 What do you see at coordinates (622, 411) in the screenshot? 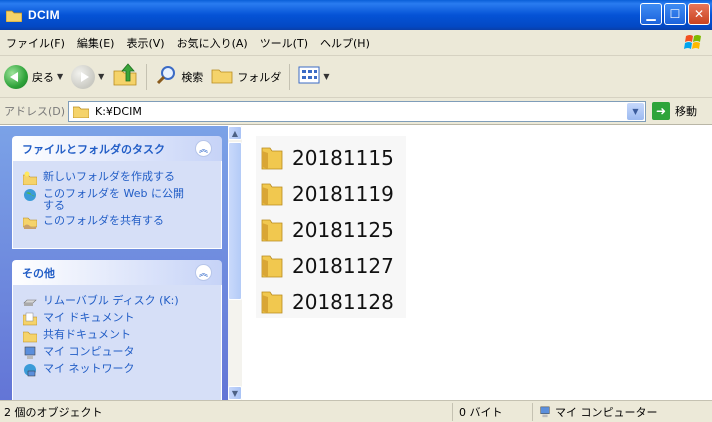
I see `status-location: マイ コンピューター` at bounding box center [622, 411].